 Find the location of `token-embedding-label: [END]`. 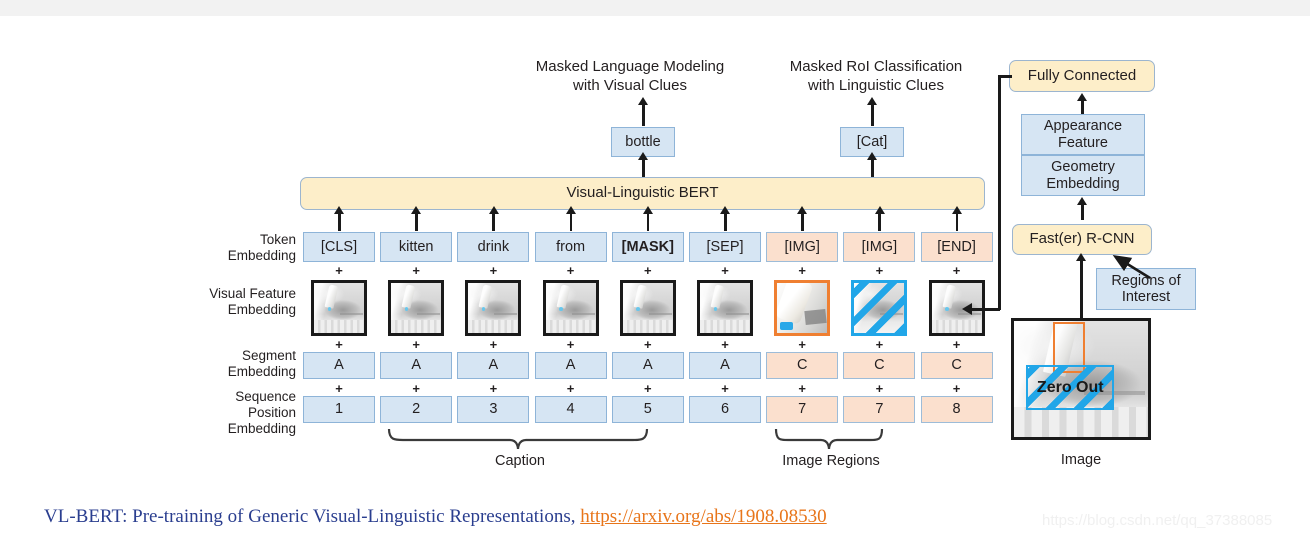

token-embedding-label: [END] is located at coordinates (956, 246).